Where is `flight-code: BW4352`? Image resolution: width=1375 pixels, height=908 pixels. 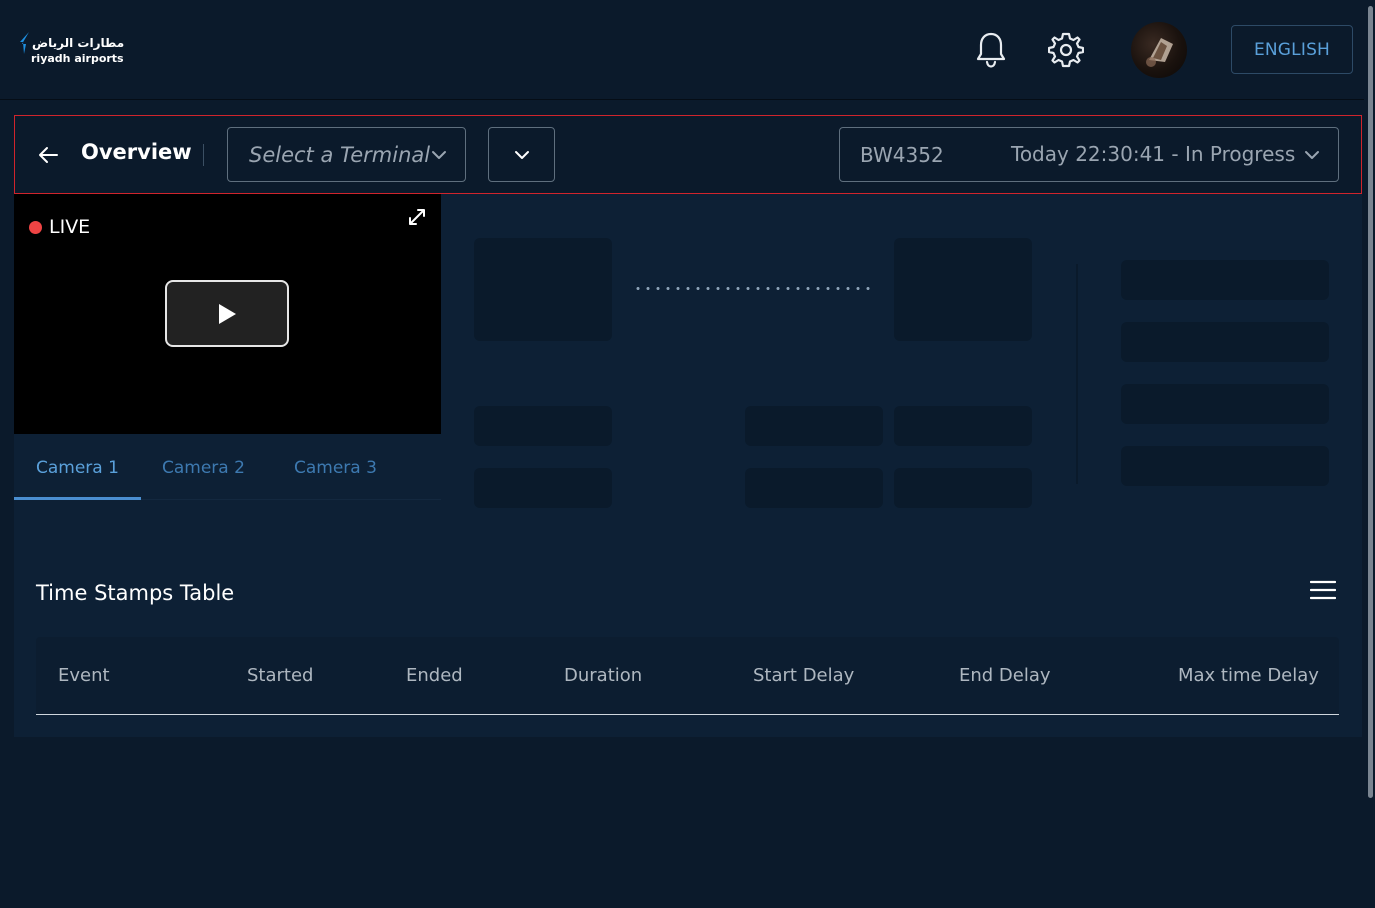 flight-code: BW4352 is located at coordinates (902, 154).